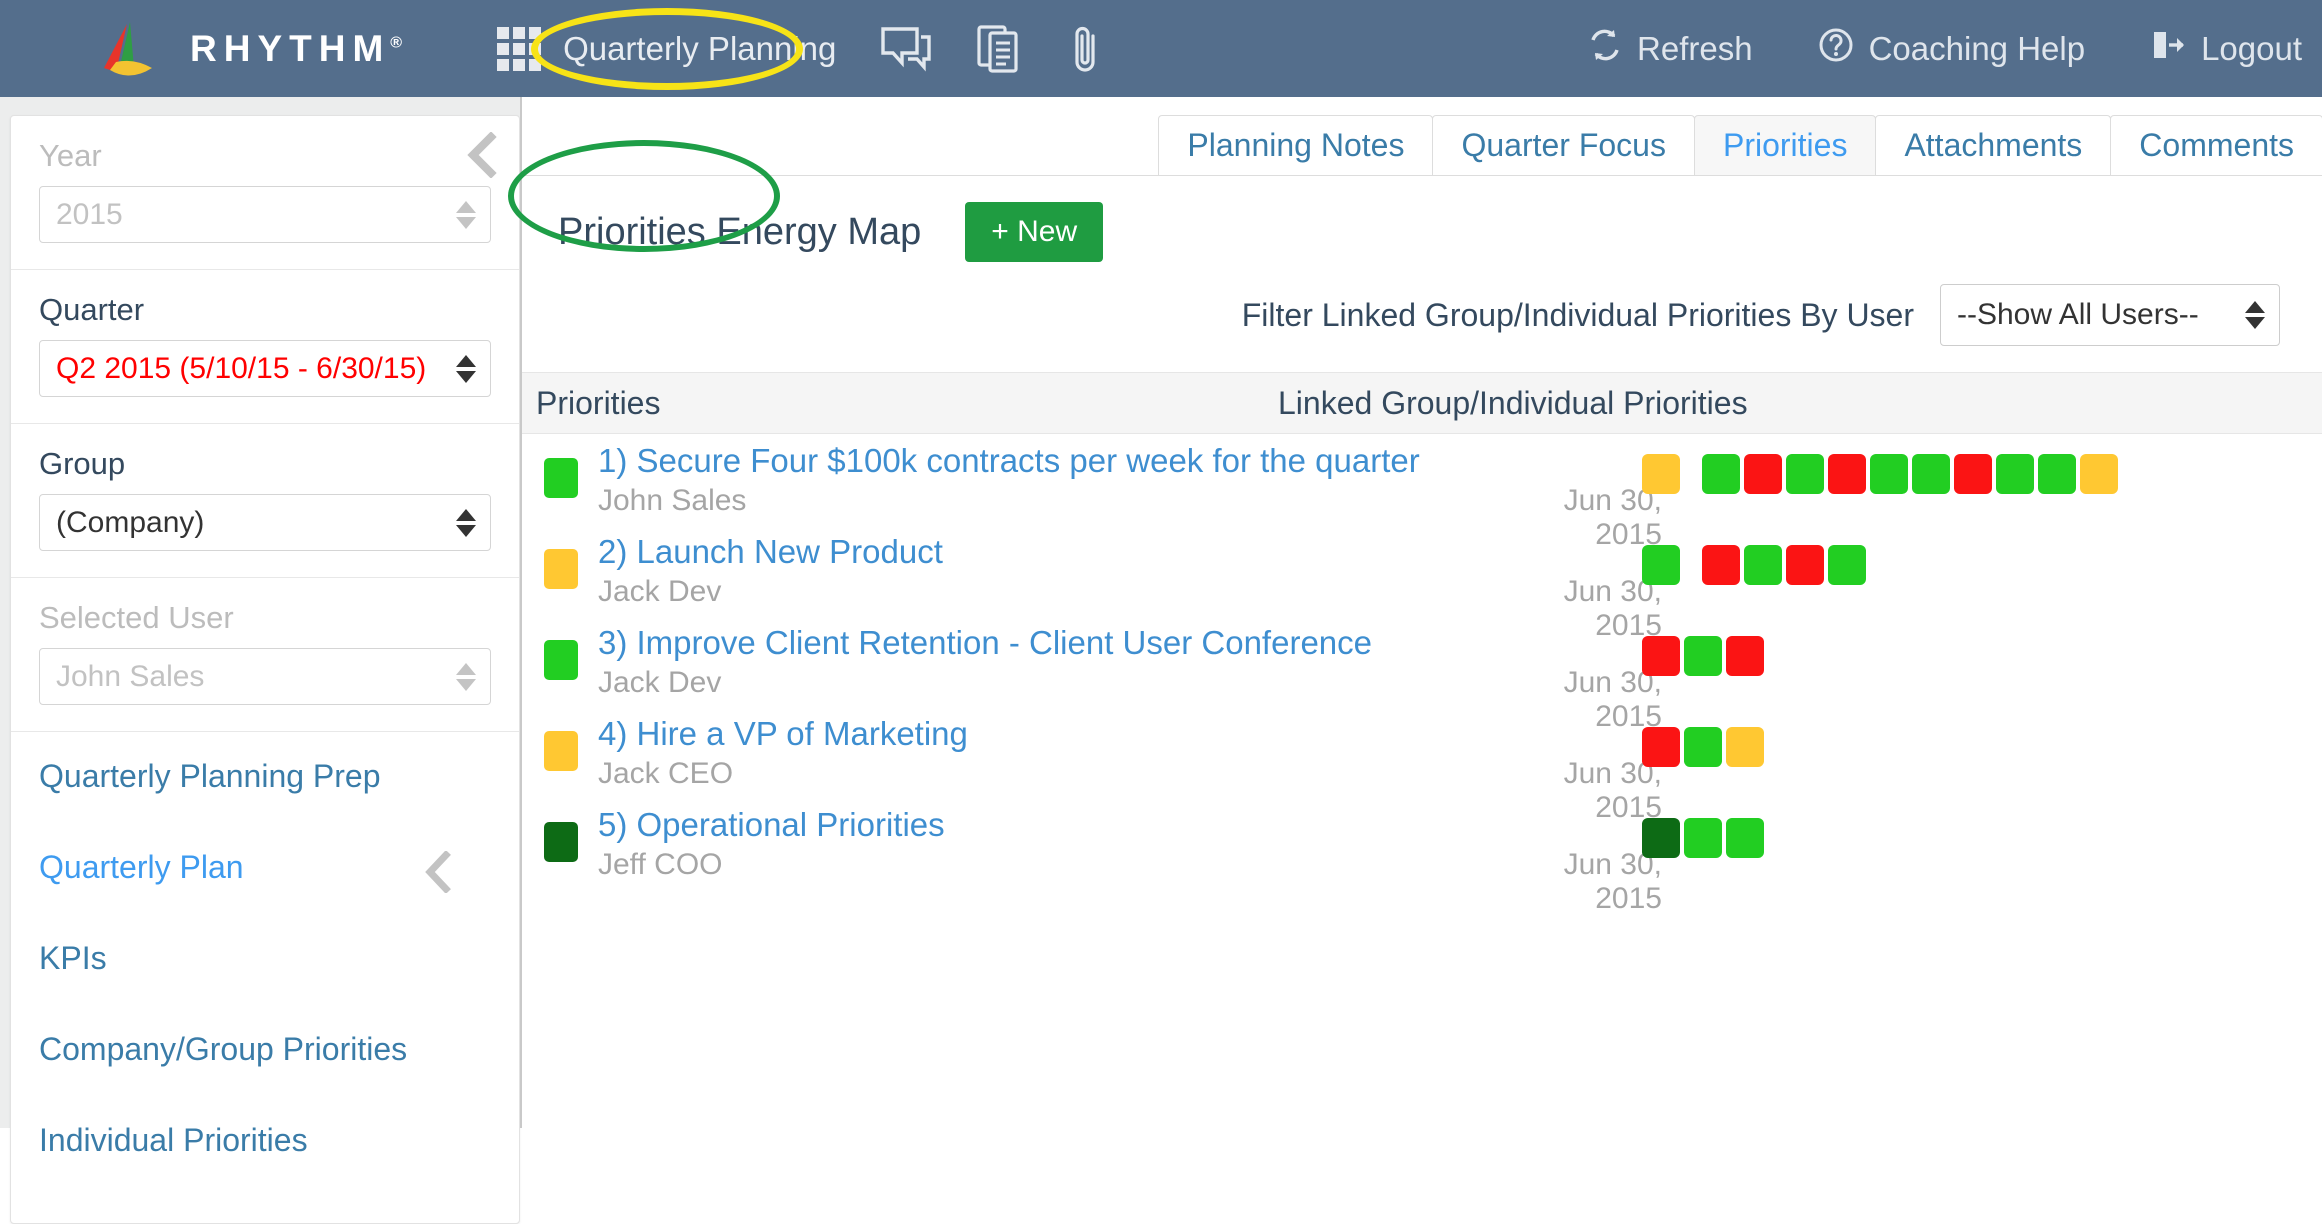 This screenshot has width=2322, height=1224. I want to click on chevron-left-icon, so click(438, 875).